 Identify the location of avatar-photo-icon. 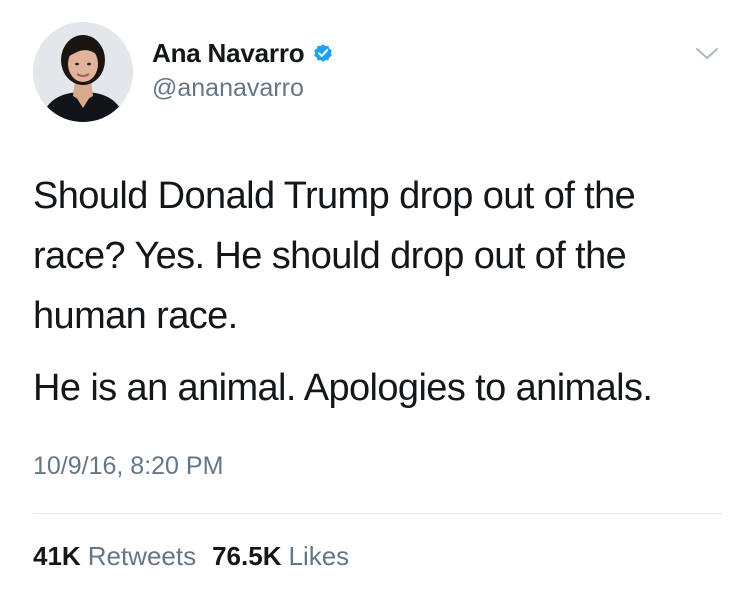
(83, 72).